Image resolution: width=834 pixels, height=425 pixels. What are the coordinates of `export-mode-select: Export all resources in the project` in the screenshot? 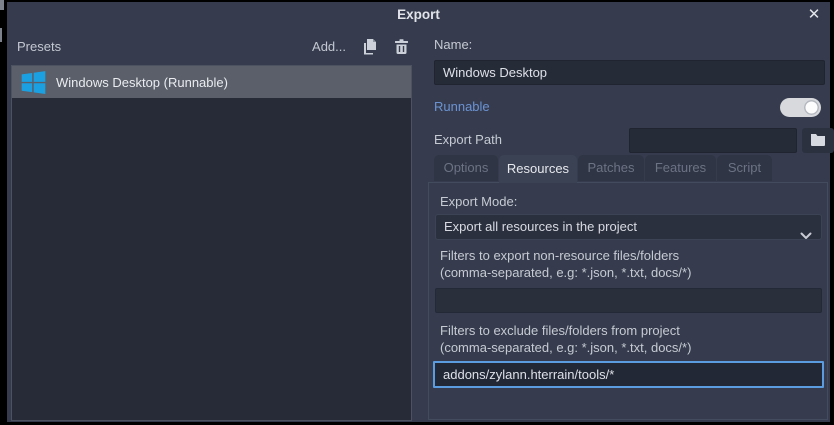 It's located at (628, 227).